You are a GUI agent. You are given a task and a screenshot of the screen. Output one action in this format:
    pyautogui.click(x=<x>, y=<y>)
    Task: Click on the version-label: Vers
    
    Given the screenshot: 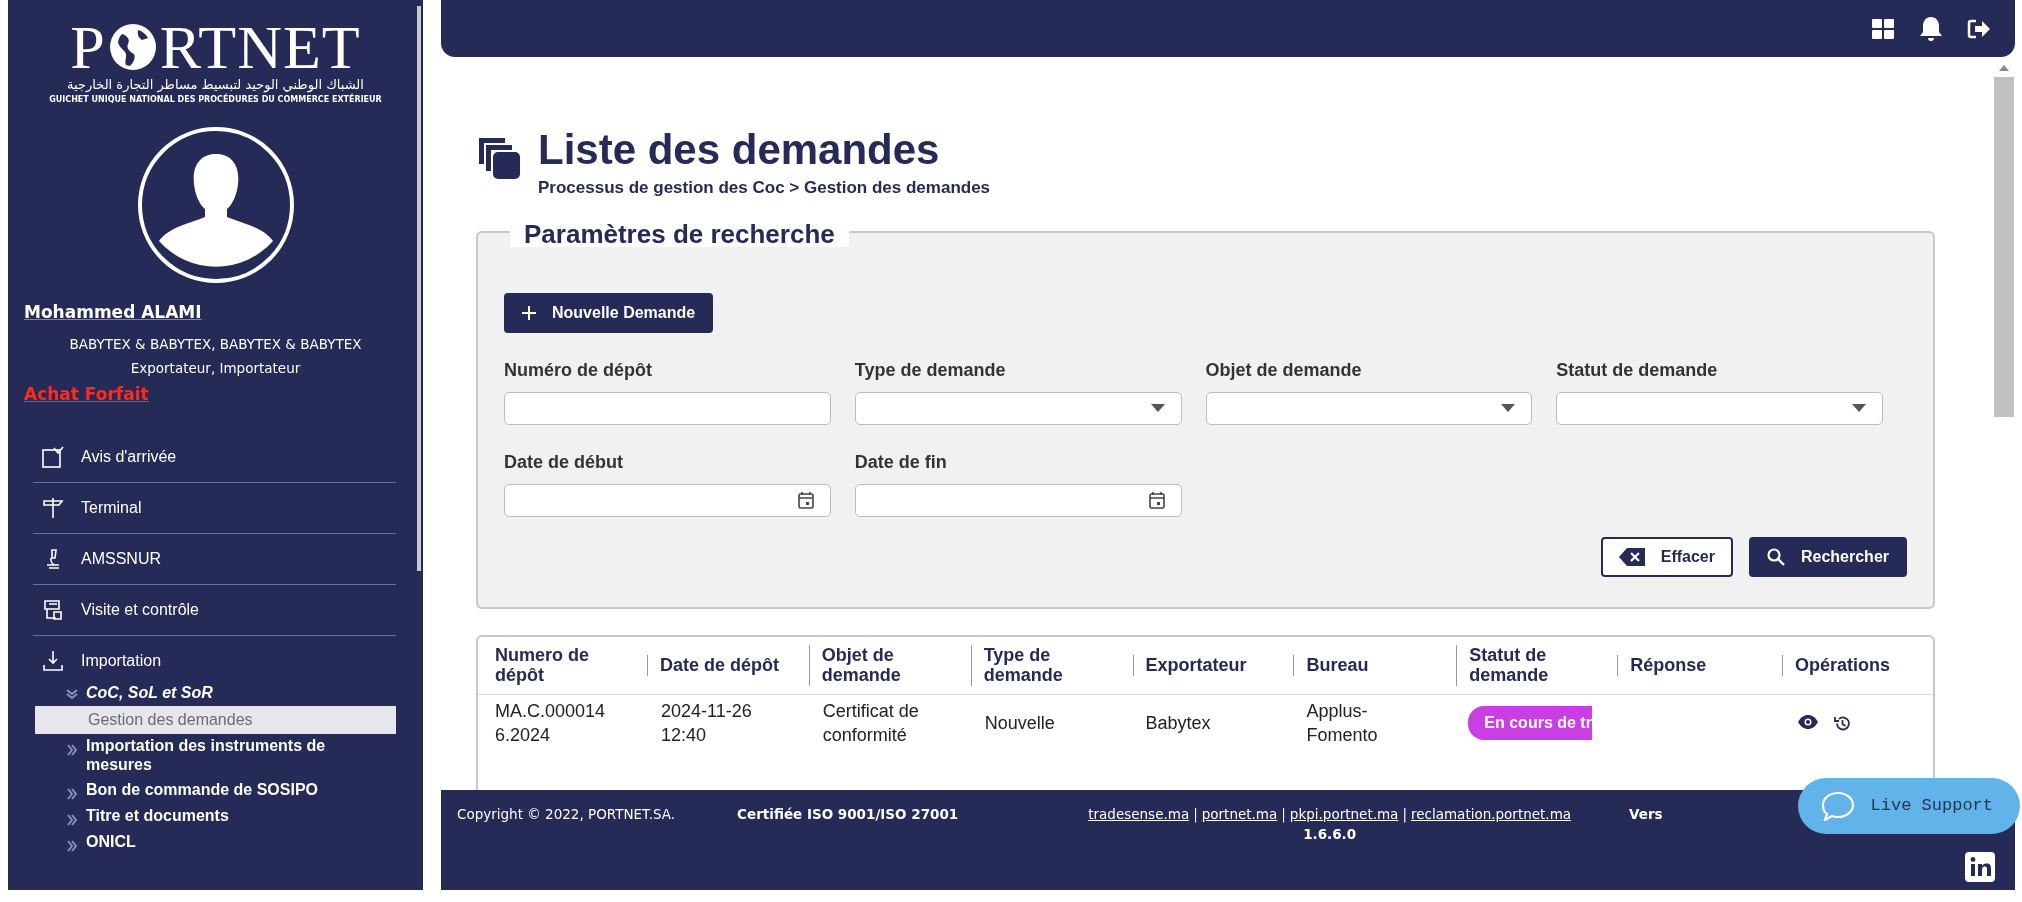 What is the action you would take?
    pyautogui.click(x=1646, y=814)
    